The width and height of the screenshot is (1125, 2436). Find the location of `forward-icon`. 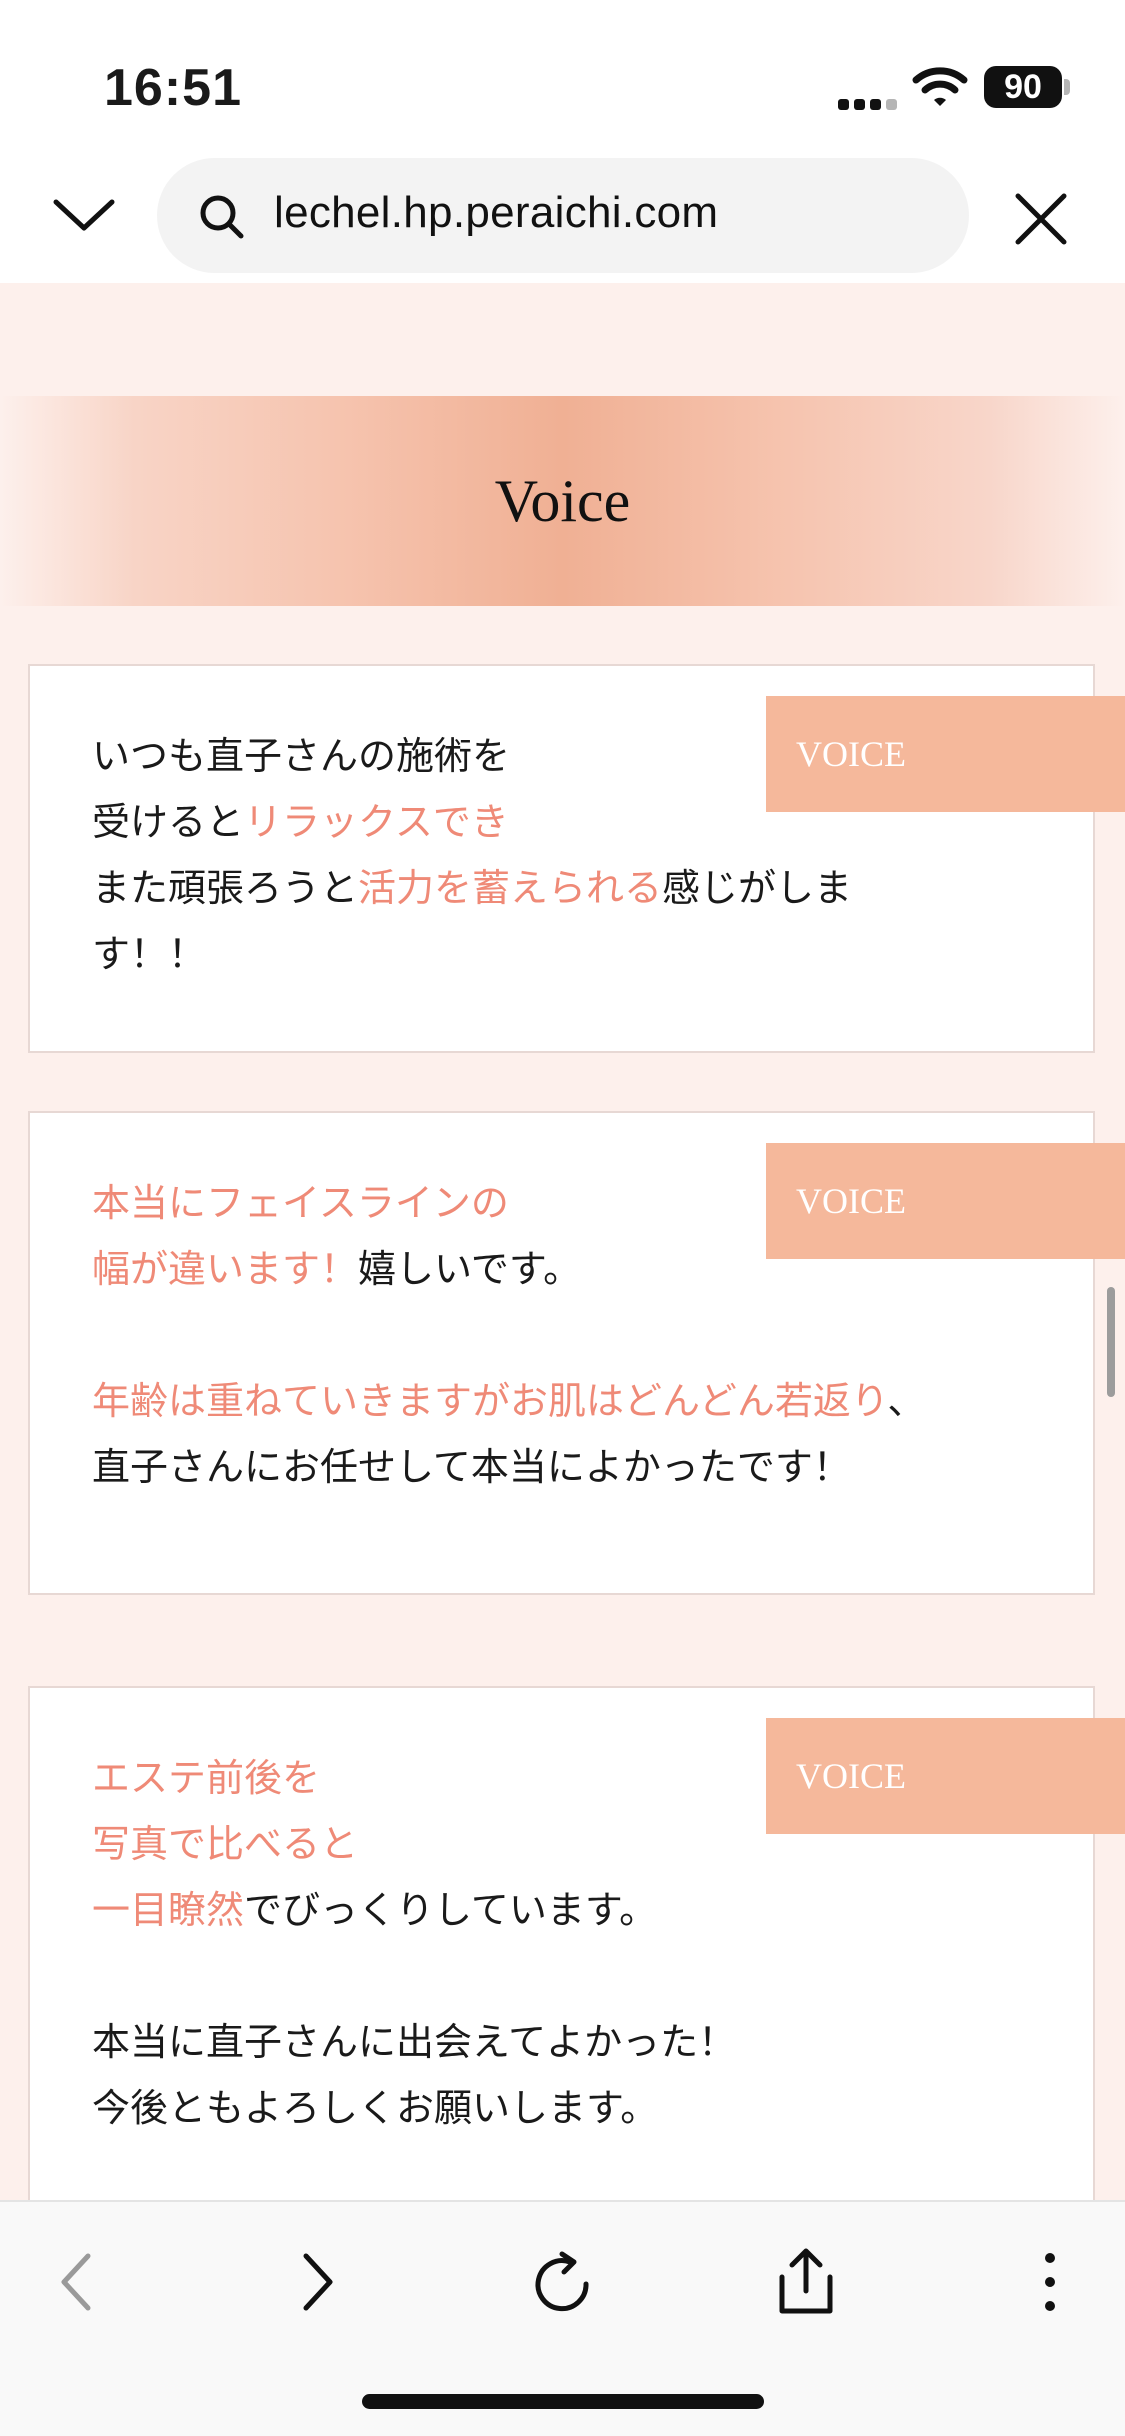

forward-icon is located at coordinates (318, 2282).